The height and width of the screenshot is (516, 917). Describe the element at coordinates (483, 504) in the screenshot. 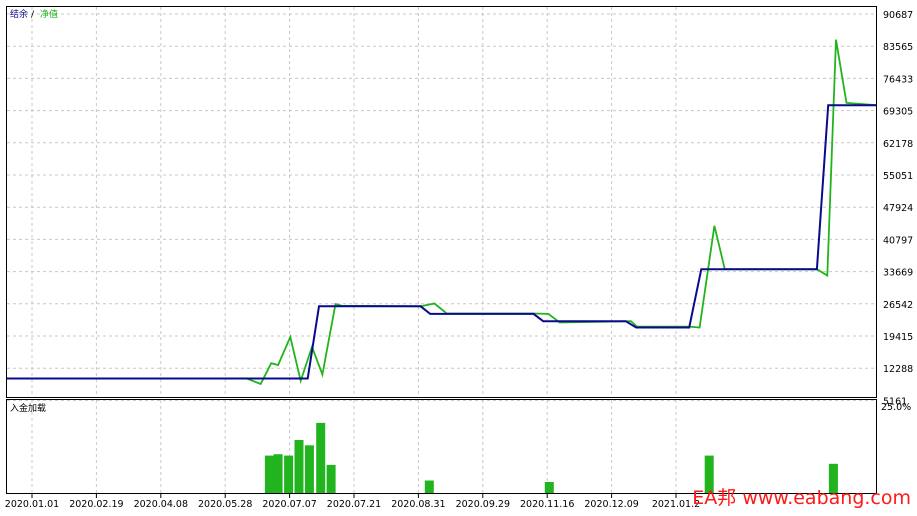

I see `x-tick-label: 2020.09.29` at that location.